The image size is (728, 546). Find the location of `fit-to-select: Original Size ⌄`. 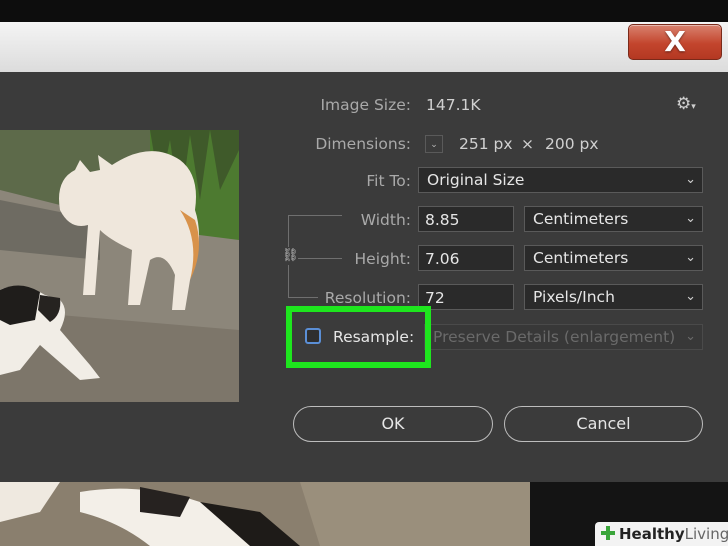

fit-to-select: Original Size ⌄ is located at coordinates (560, 180).